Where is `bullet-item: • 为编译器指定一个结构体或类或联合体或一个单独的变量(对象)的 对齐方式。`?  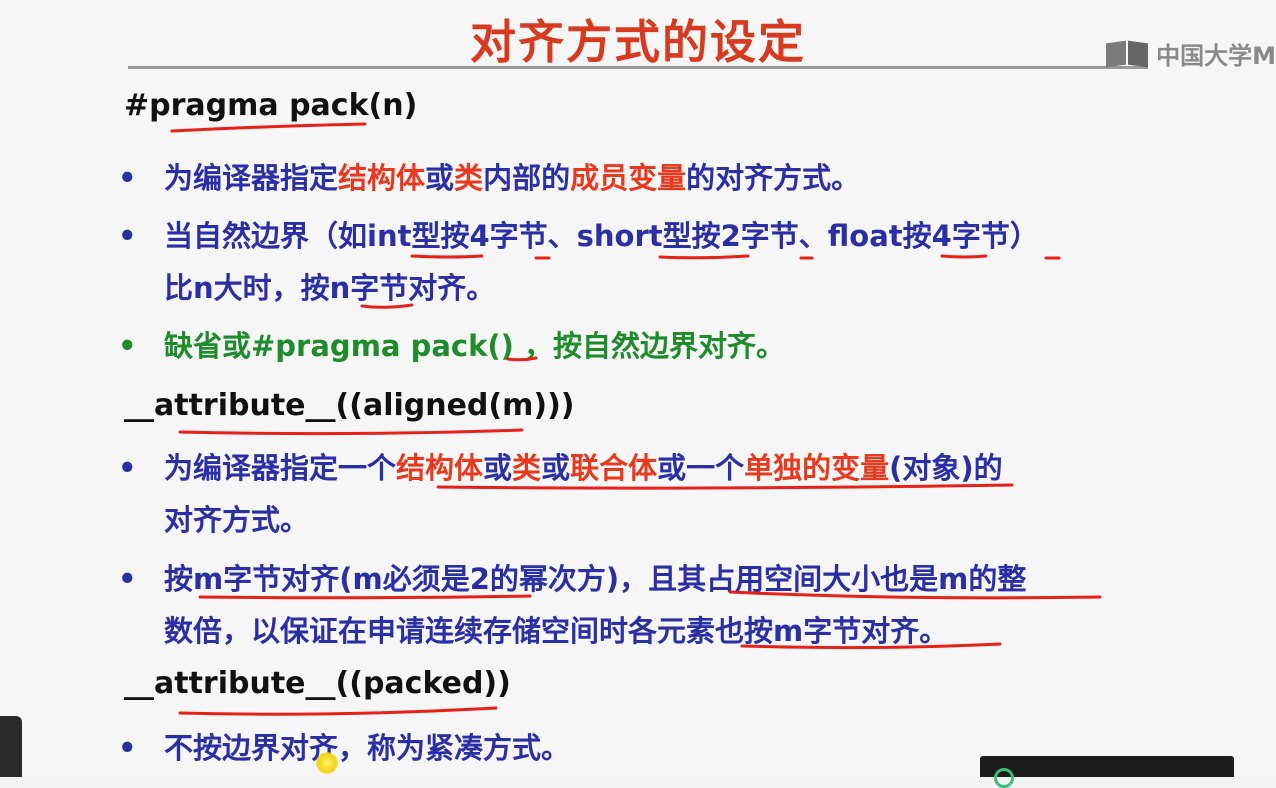
bullet-item: • 为编译器指定一个结构体或类或联合体或一个单独的变量(对象)的 对齐方式。 is located at coordinates (658, 494).